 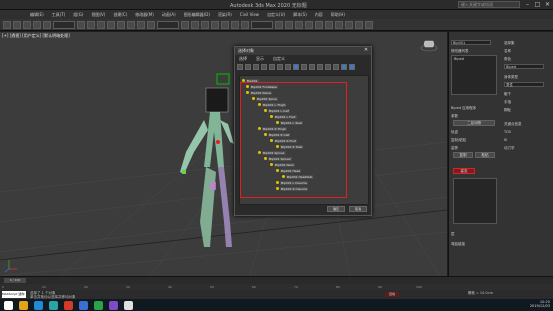 I want to click on undo-icon, so click(x=7, y=24).